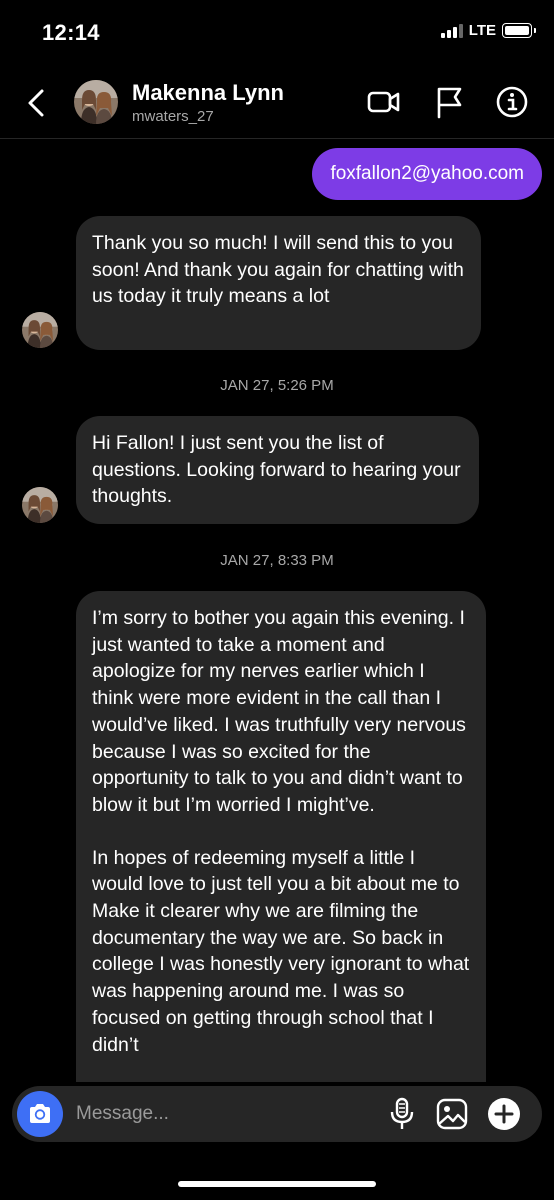 This screenshot has width=554, height=1200. Describe the element at coordinates (512, 102) in the screenshot. I see `info-icon` at that location.